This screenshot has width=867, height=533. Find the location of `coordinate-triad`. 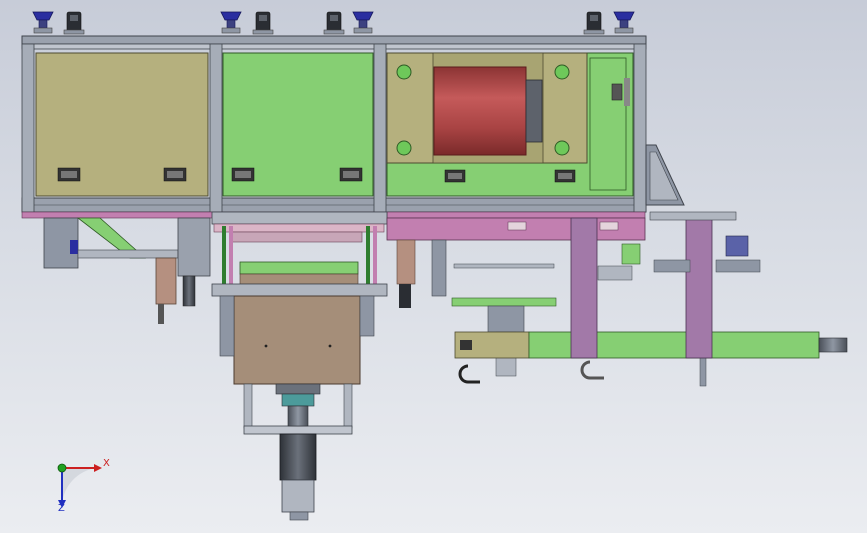

coordinate-triad is located at coordinates (79, 485).